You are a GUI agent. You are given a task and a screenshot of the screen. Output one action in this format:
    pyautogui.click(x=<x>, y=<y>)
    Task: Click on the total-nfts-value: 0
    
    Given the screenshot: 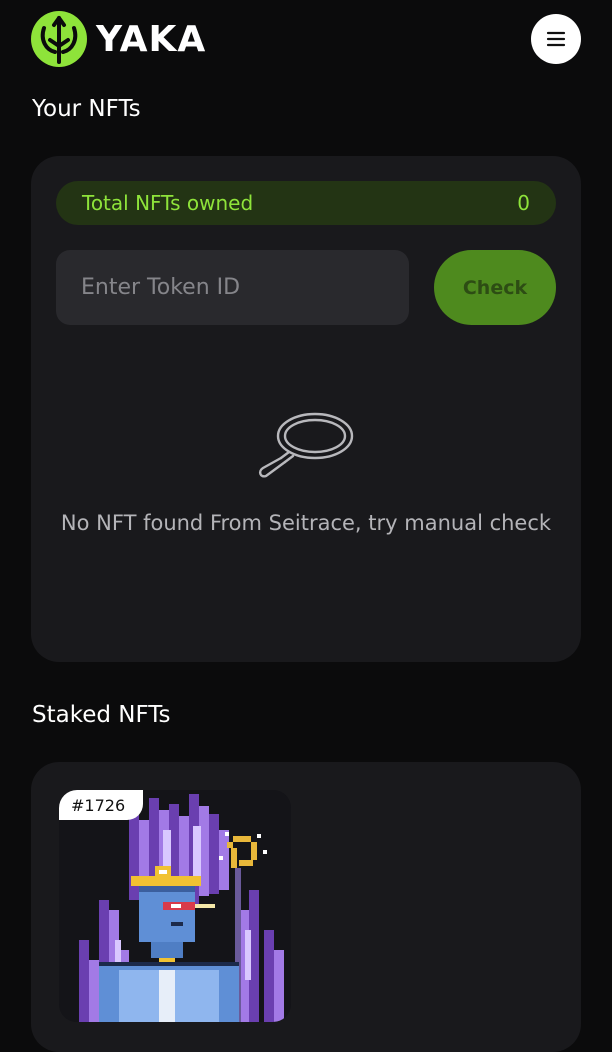 What is the action you would take?
    pyautogui.click(x=523, y=203)
    